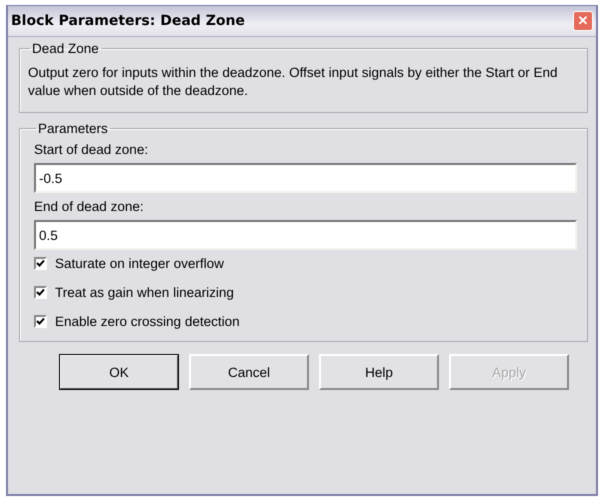  Describe the element at coordinates (65, 48) in the screenshot. I see `group-title: Dead Zone` at that location.